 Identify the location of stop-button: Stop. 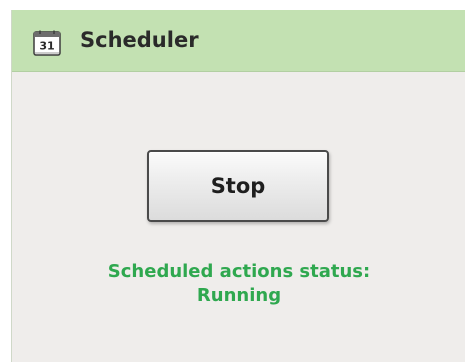
(238, 186).